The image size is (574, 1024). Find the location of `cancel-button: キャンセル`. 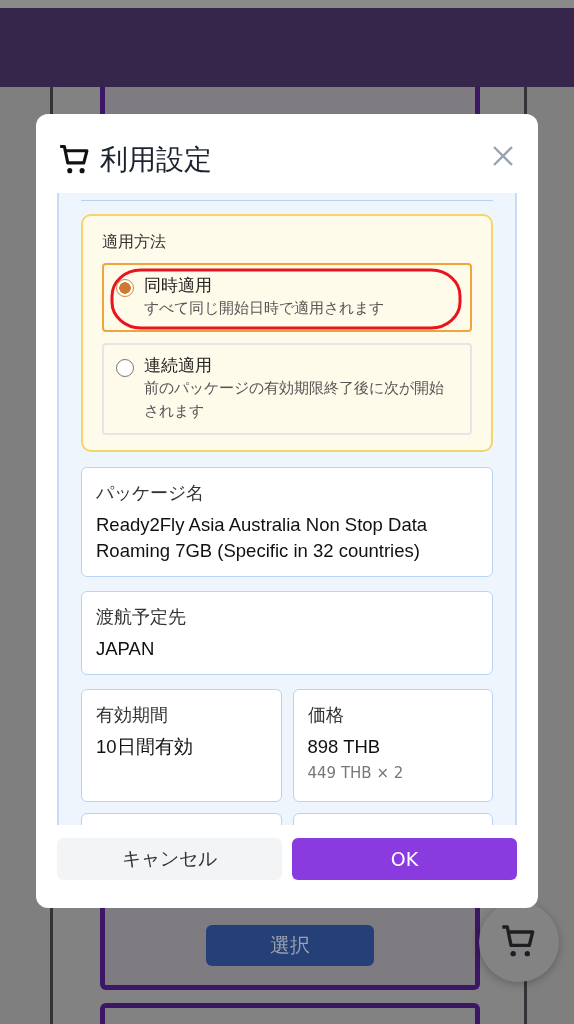

cancel-button: キャンセル is located at coordinates (169, 859).